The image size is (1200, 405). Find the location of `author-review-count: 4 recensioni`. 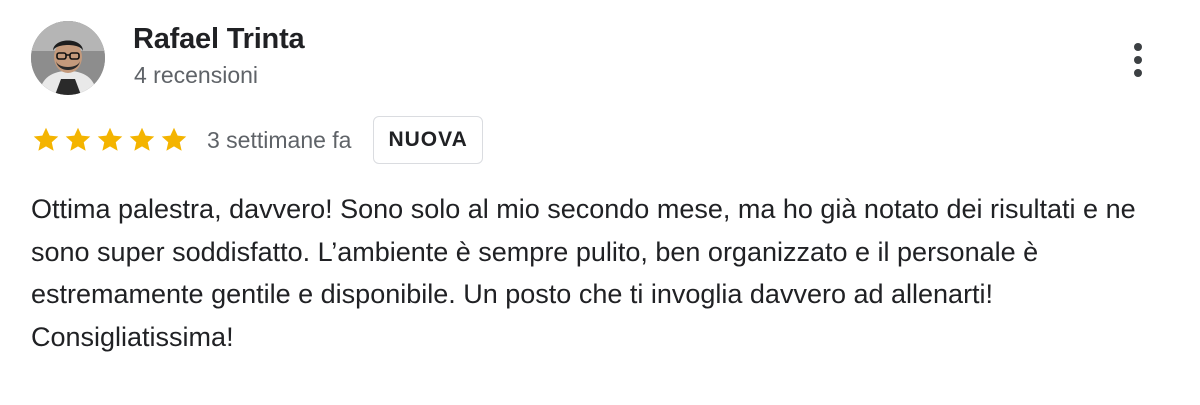

author-review-count: 4 recensioni is located at coordinates (196, 75).